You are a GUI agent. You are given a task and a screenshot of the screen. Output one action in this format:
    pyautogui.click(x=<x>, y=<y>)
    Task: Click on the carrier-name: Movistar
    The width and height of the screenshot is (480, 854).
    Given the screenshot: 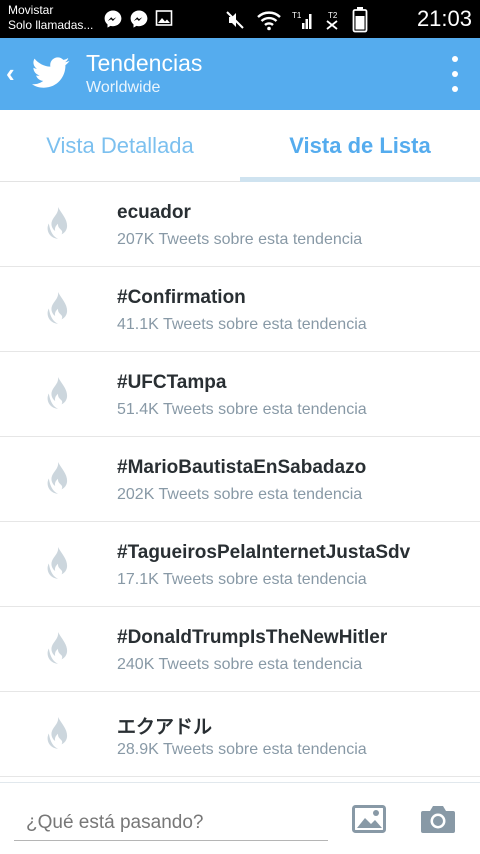 What is the action you would take?
    pyautogui.click(x=31, y=10)
    